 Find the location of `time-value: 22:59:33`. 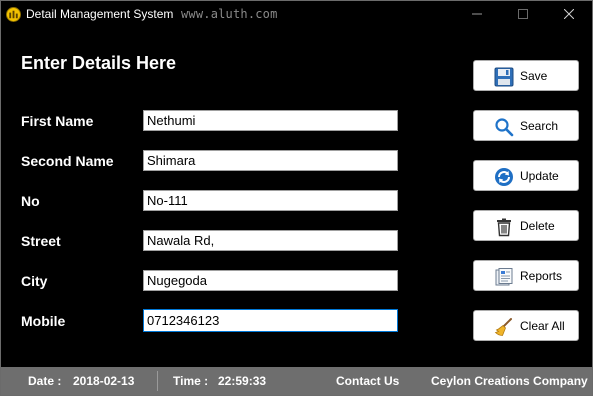

time-value: 22:59:33 is located at coordinates (242, 381).